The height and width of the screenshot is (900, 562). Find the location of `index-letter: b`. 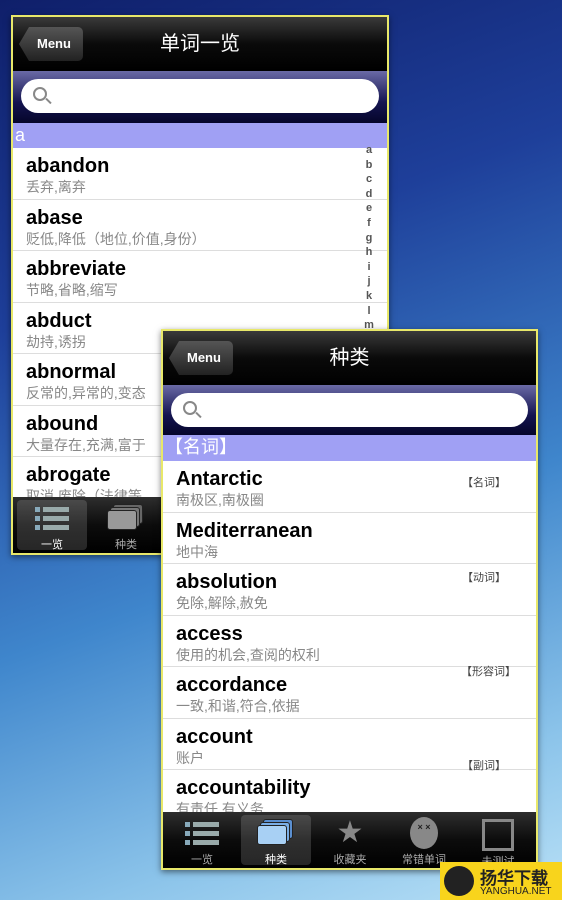

index-letter: b is located at coordinates (369, 165).